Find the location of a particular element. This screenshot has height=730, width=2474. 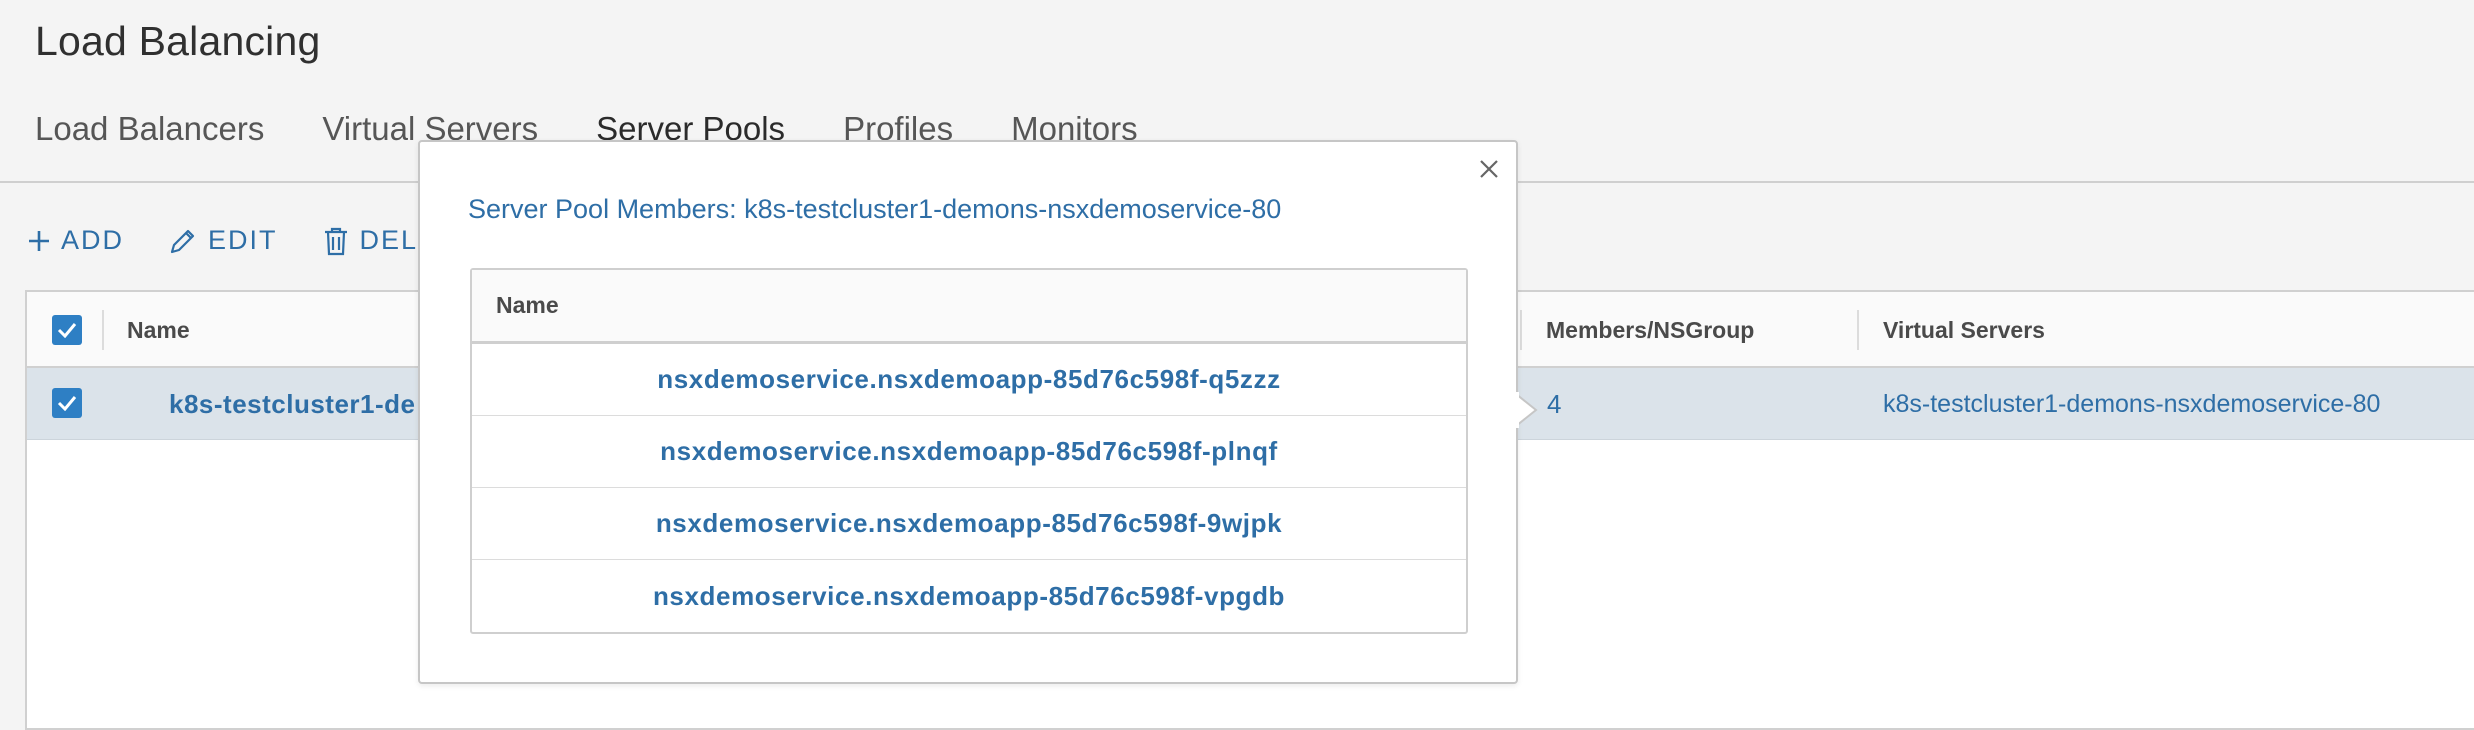

select-all-checkbox is located at coordinates (67, 330).